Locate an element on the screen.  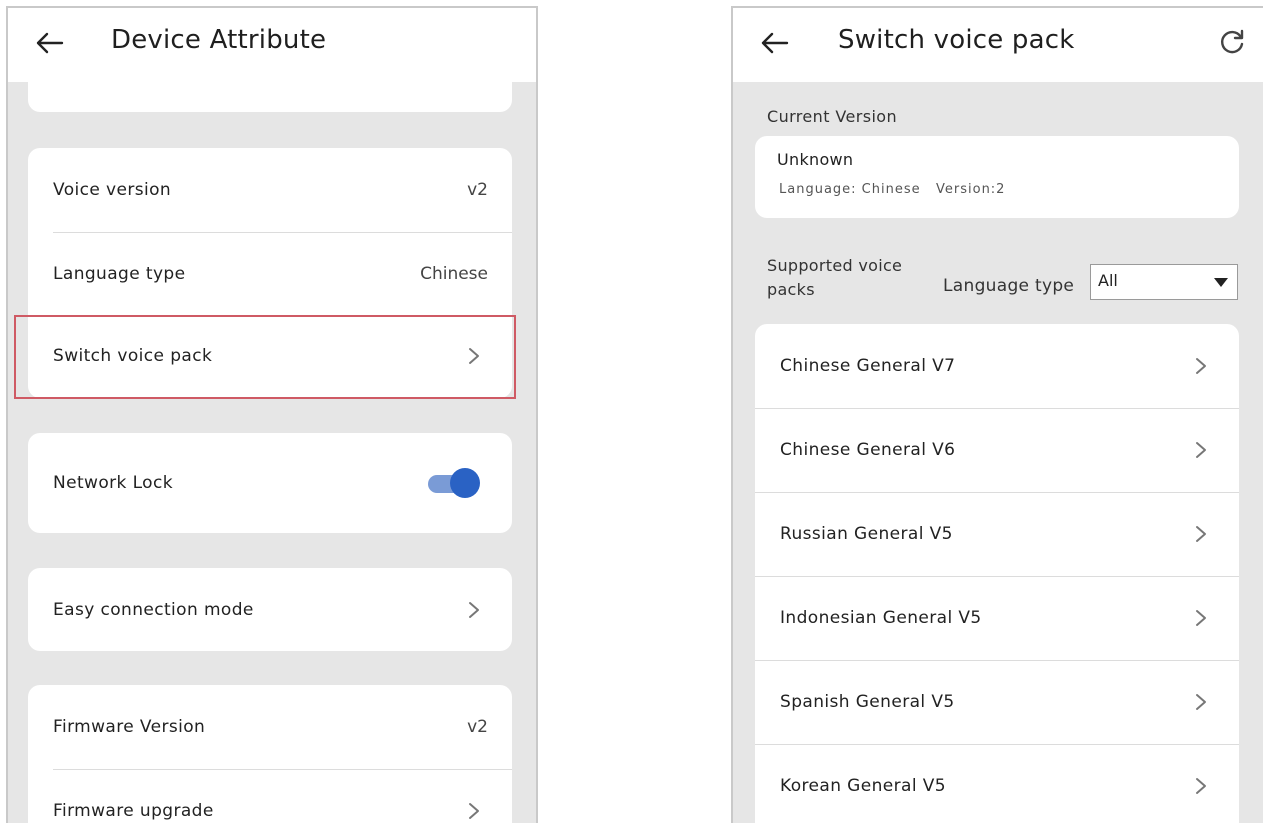
dropdown-caret-icon is located at coordinates (1221, 282).